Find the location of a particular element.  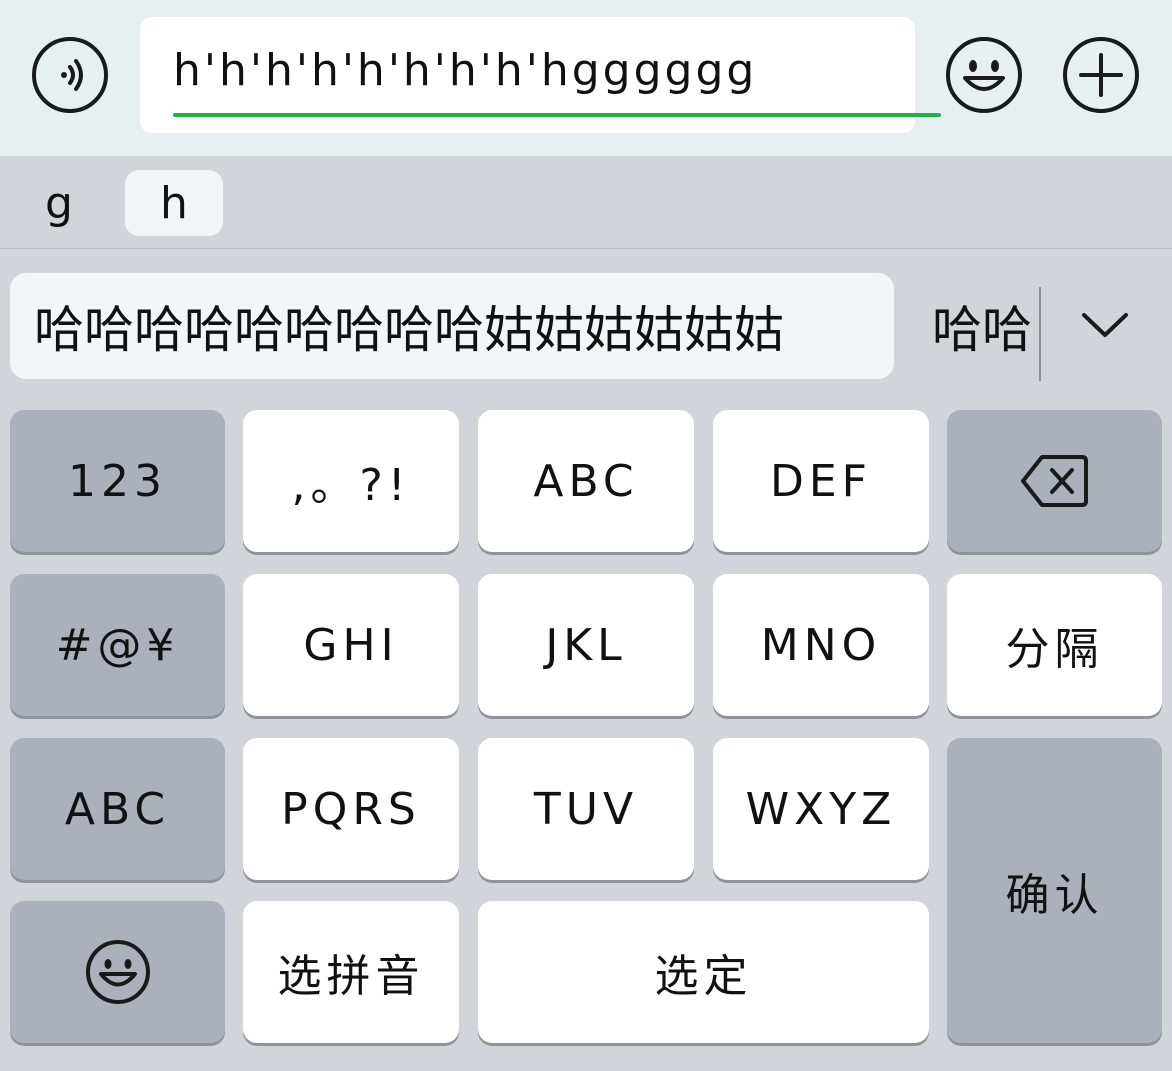

input-bar: h'h'h'h'h'h'h'h'hgggggg is located at coordinates (586, 78).